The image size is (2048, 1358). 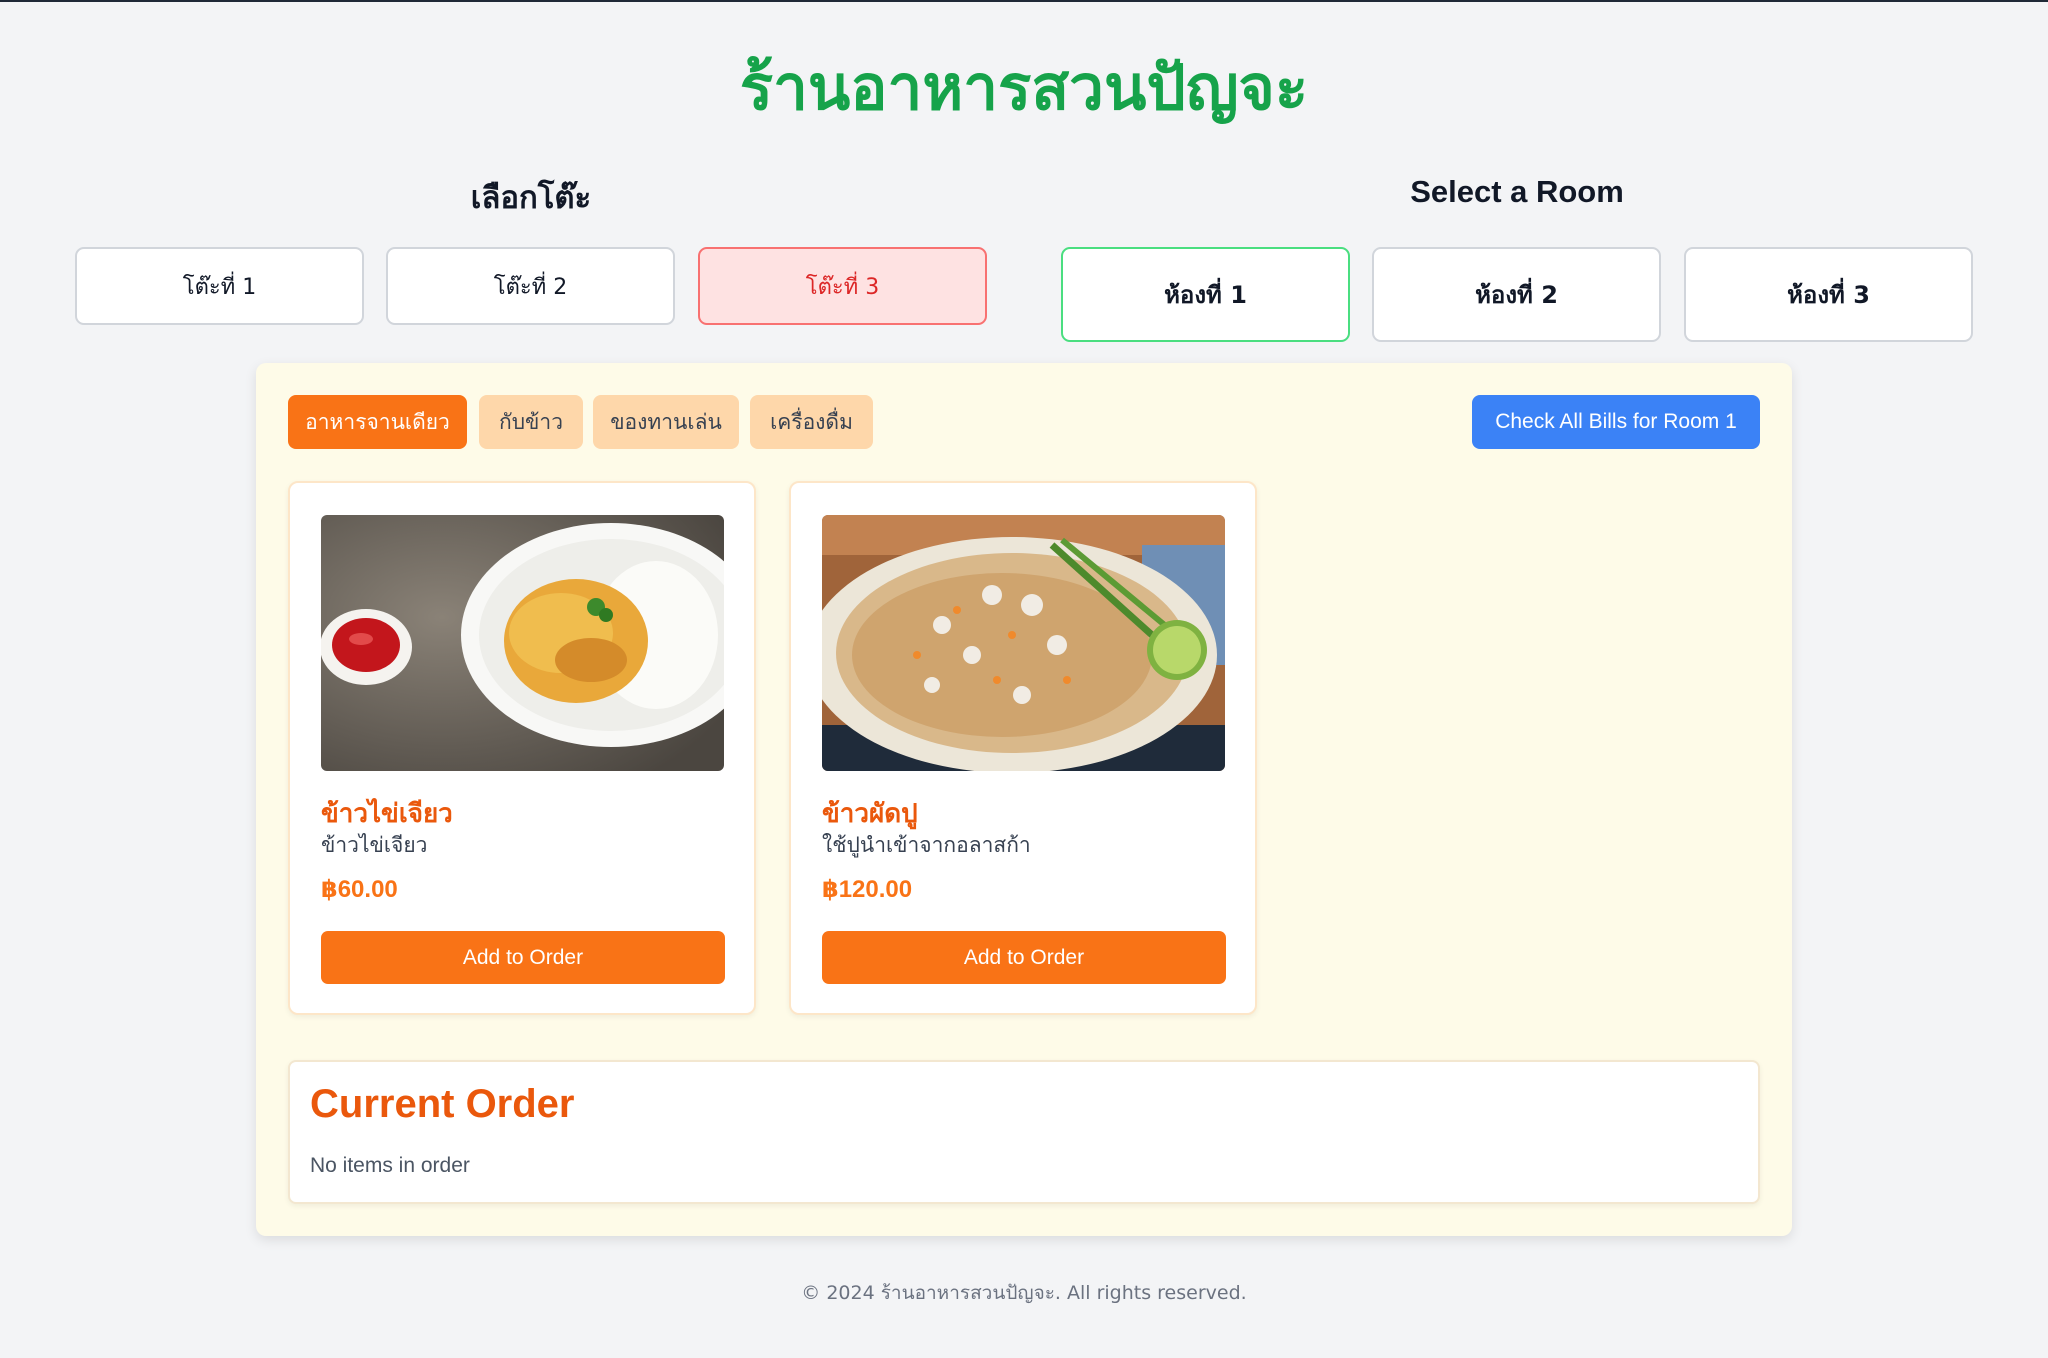 I want to click on room-select-heading: Select a Room, so click(x=1517, y=191).